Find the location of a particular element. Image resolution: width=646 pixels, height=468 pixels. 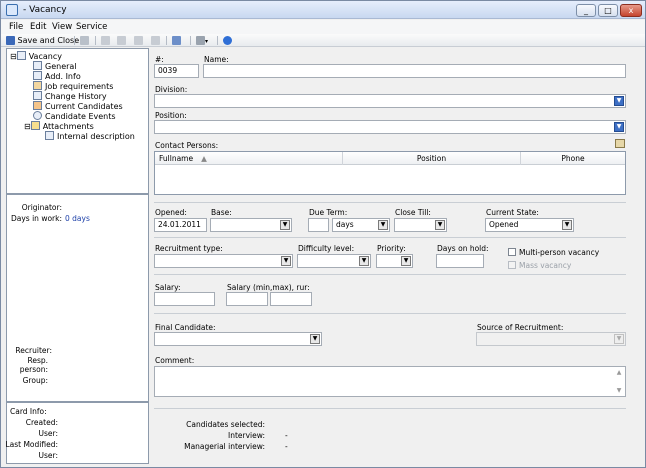

help-button is located at coordinates (227, 40).